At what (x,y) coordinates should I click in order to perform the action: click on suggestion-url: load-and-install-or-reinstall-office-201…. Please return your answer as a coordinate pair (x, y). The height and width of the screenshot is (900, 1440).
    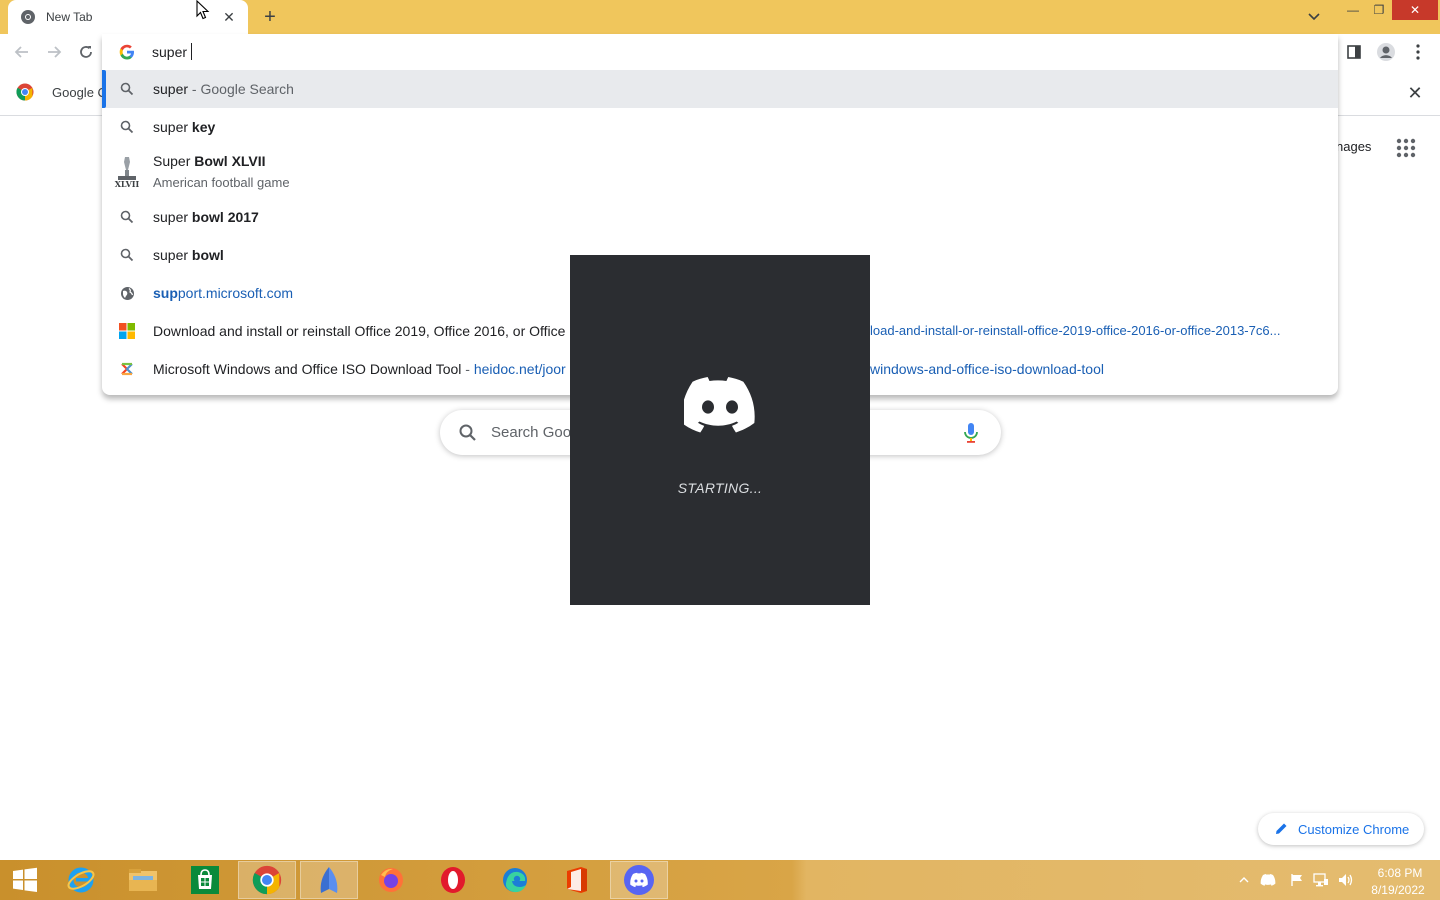
    Looking at the image, I should click on (1075, 330).